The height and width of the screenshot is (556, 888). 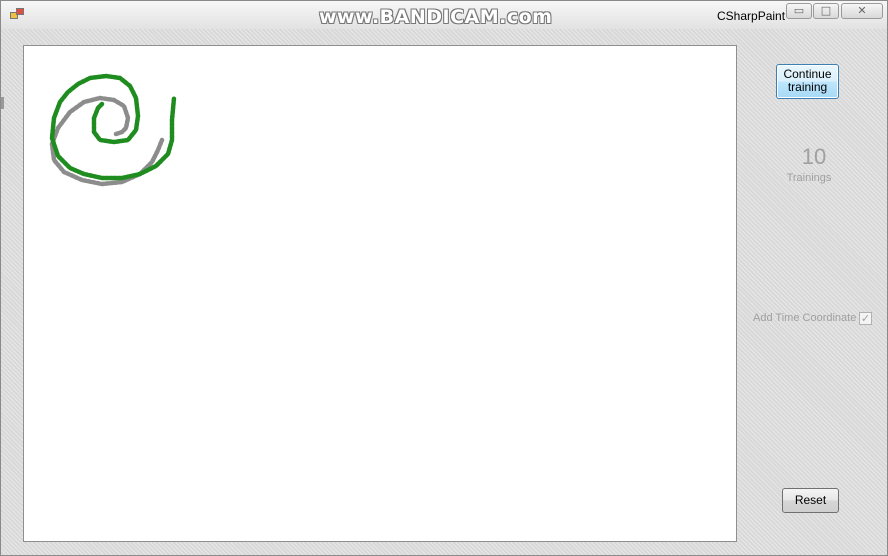 I want to click on maximize-icon: □, so click(x=826, y=10).